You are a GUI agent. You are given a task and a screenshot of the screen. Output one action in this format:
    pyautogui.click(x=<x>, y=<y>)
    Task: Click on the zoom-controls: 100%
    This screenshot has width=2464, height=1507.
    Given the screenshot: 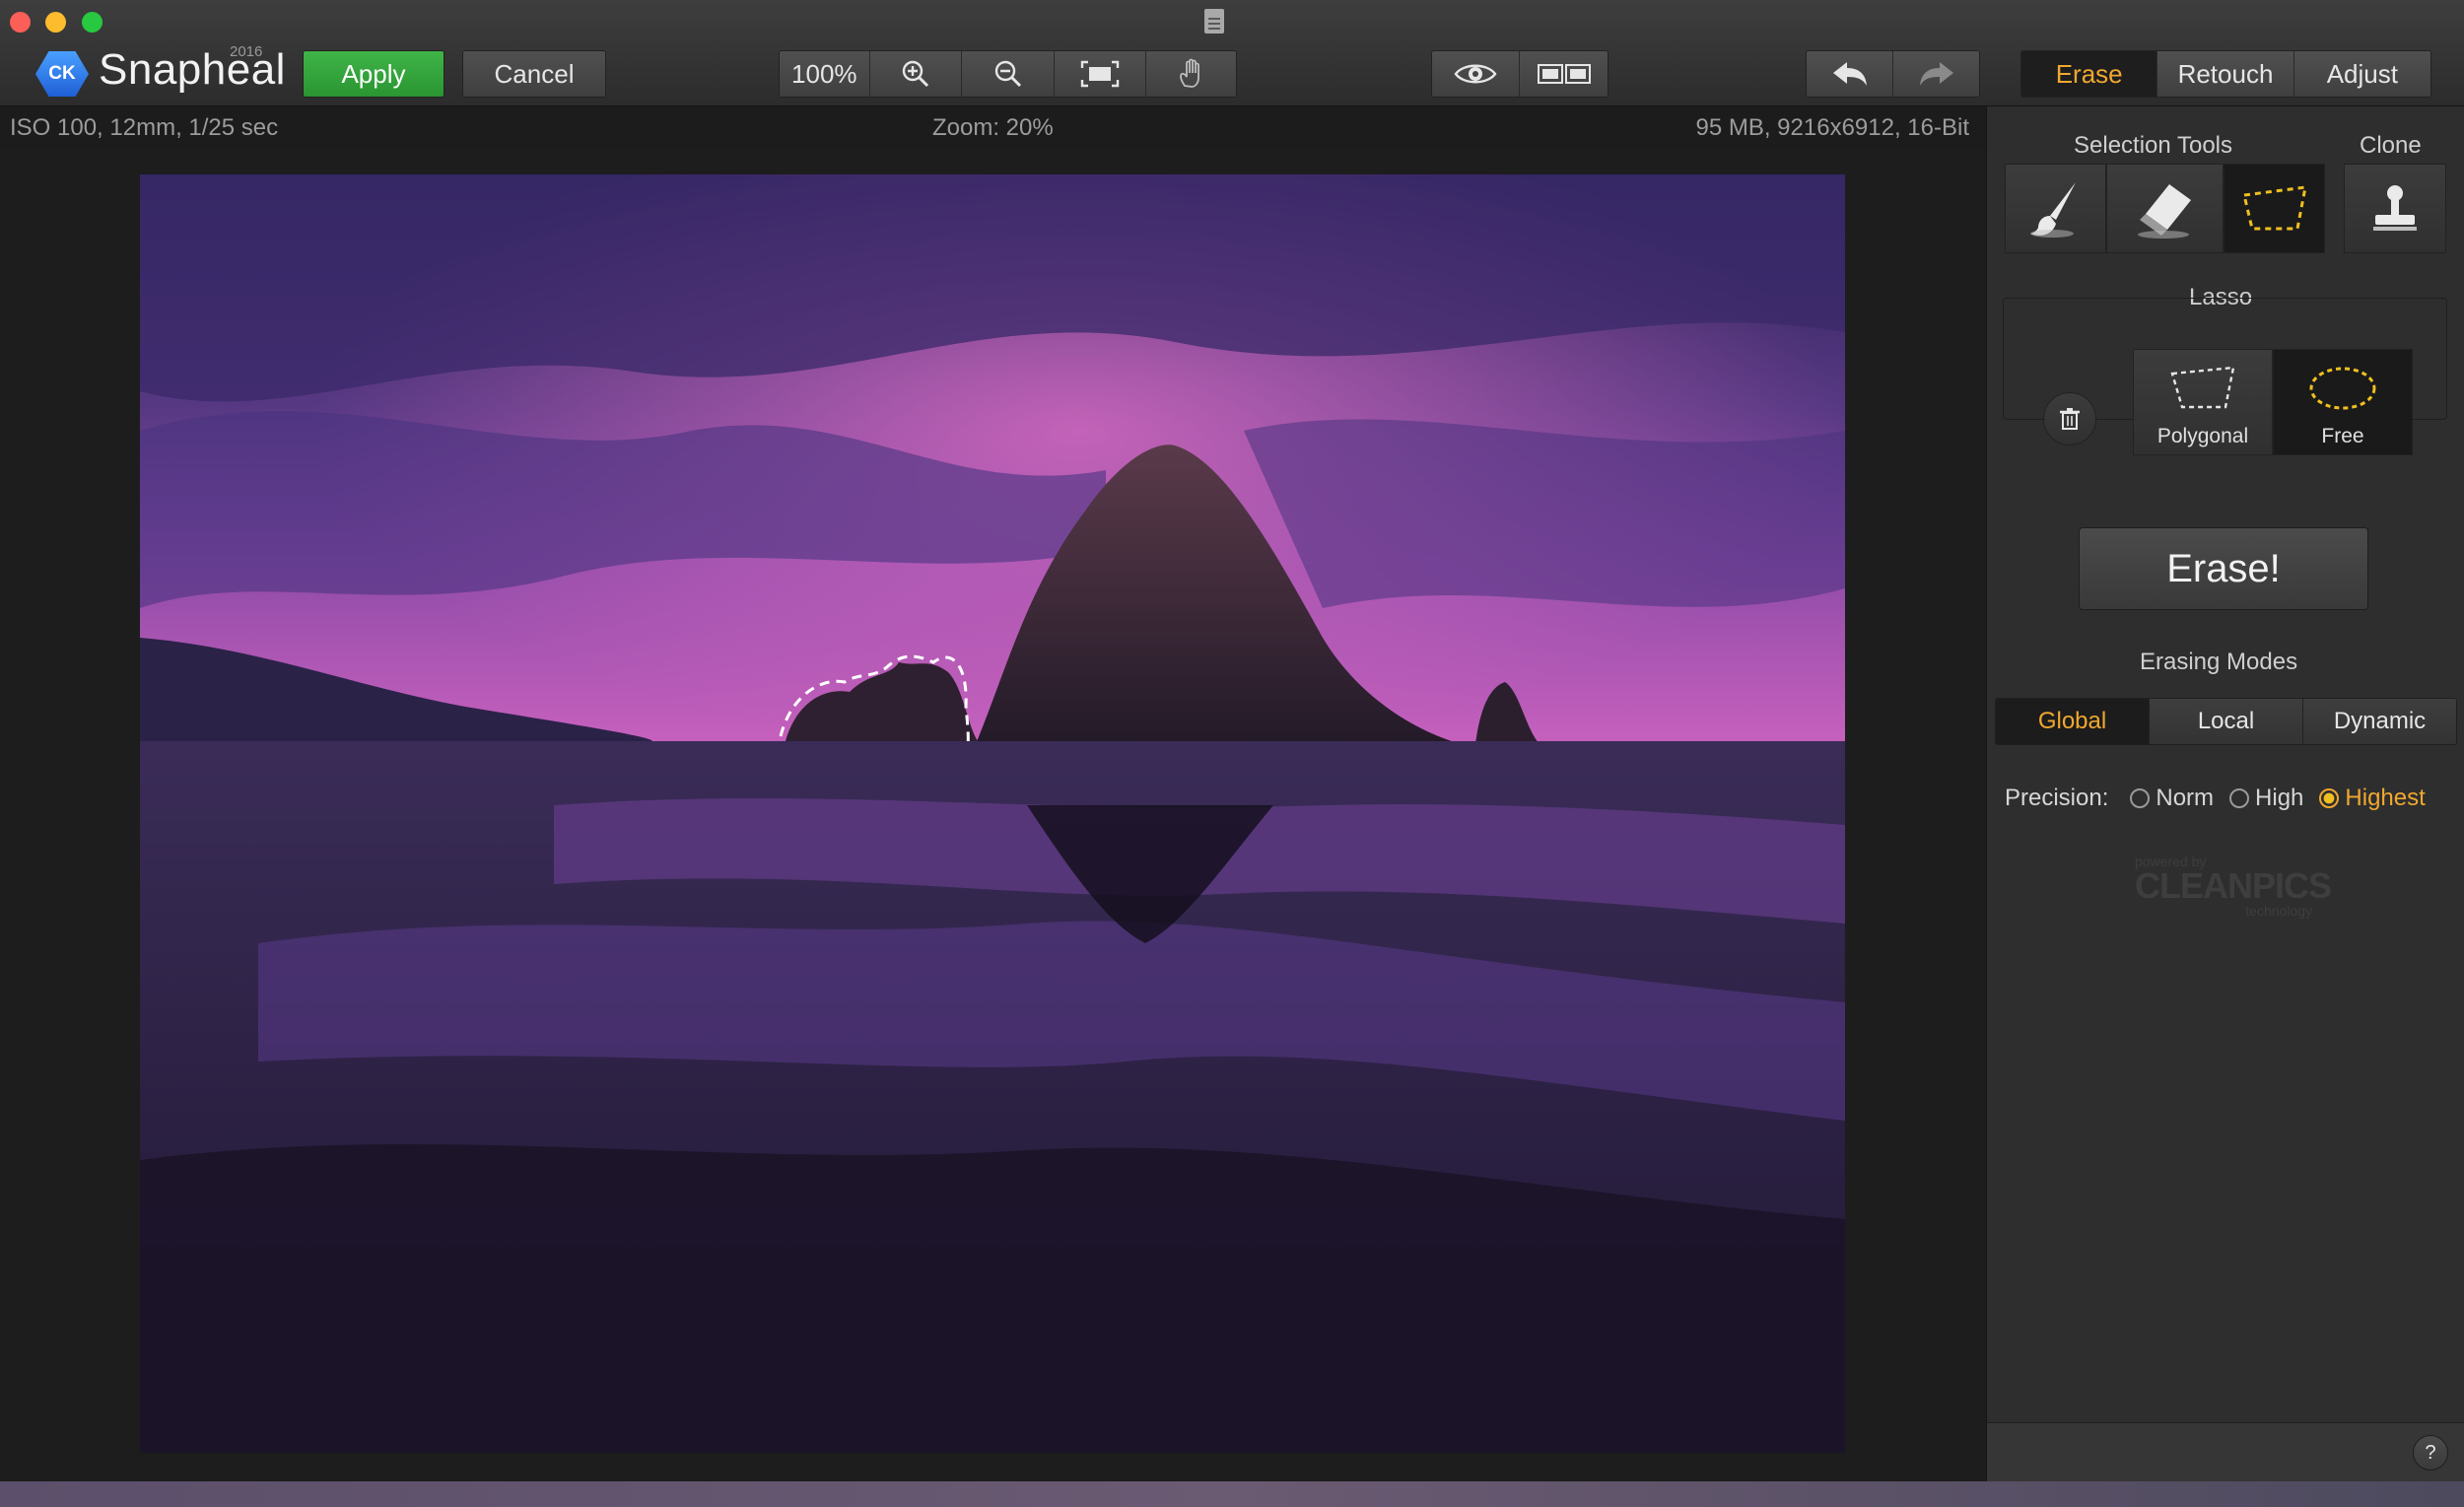 What is the action you would take?
    pyautogui.click(x=1008, y=74)
    